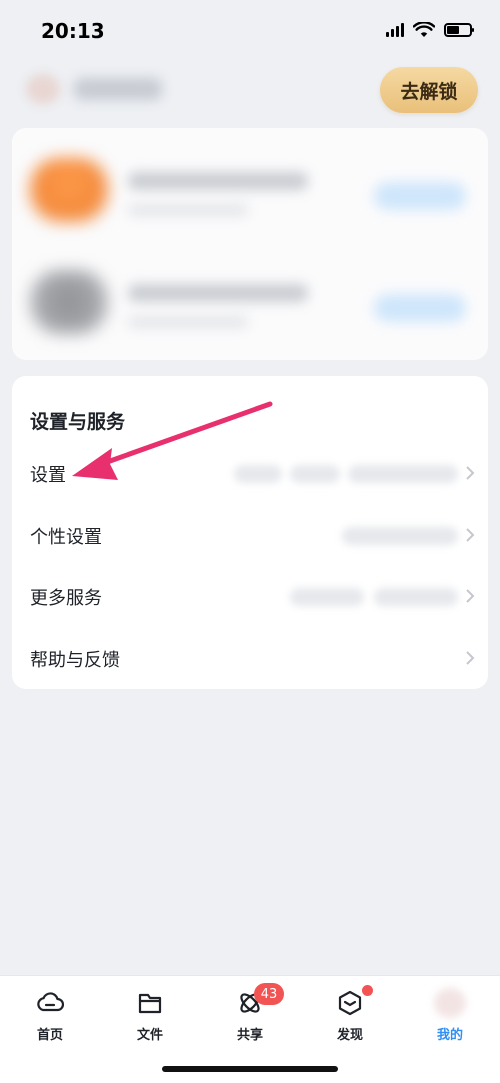 The image size is (500, 1083). What do you see at coordinates (66, 537) in the screenshot?
I see `menu-item-label: 个性设置` at bounding box center [66, 537].